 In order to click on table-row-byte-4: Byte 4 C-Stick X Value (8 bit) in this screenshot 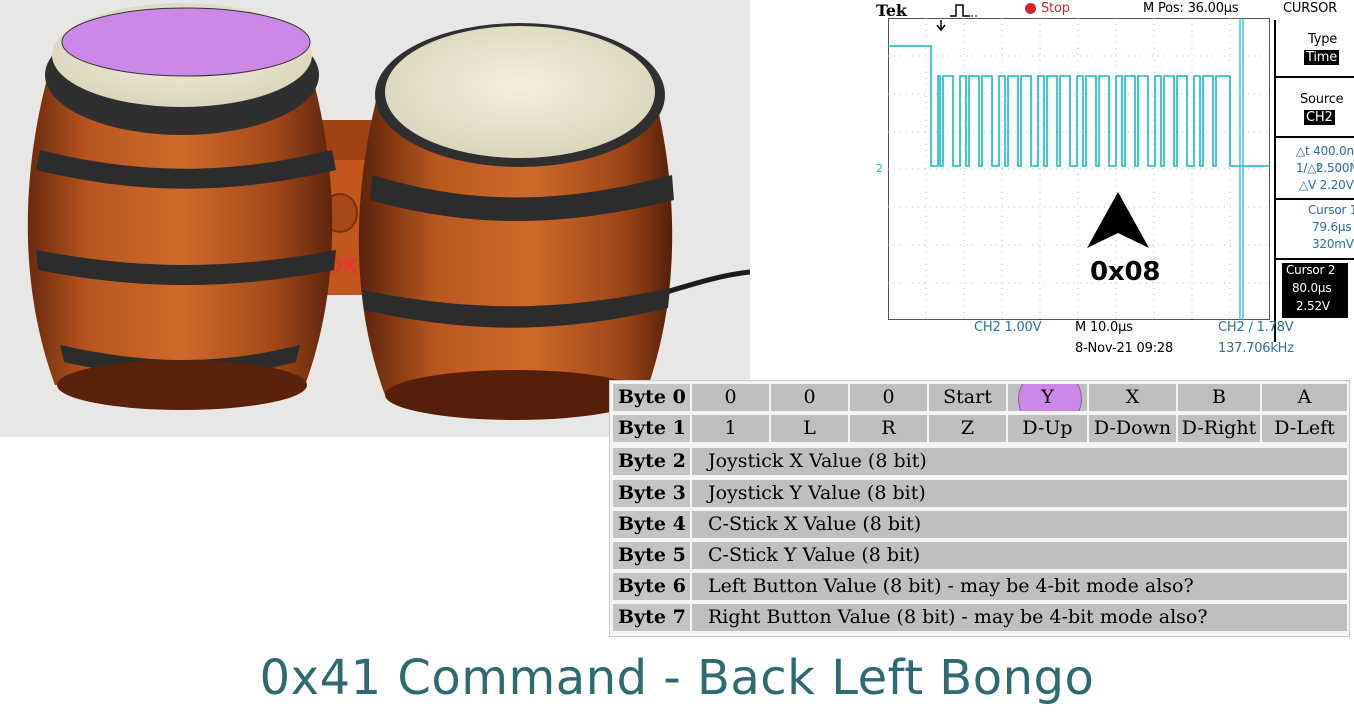, I will do `click(980, 523)`.